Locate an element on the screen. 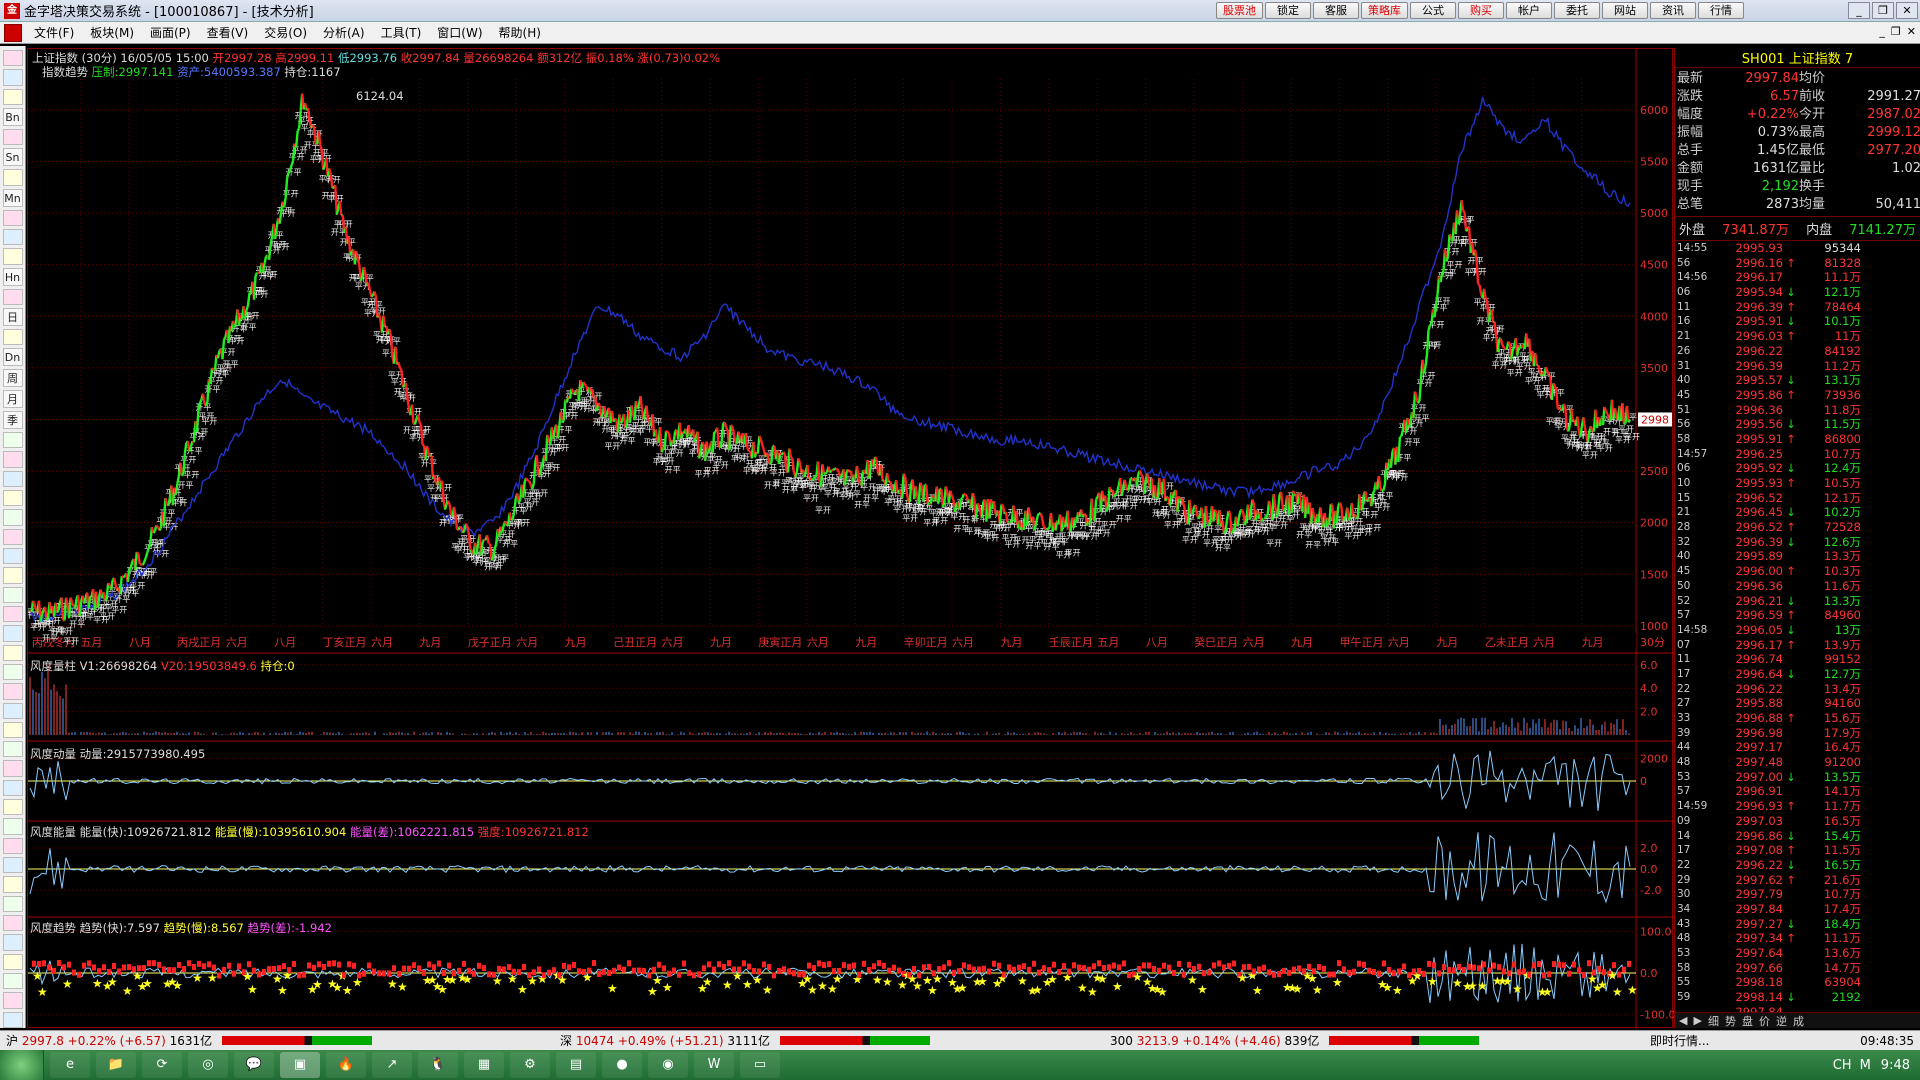  menu-item-2: 画面(P) is located at coordinates (170, 32).